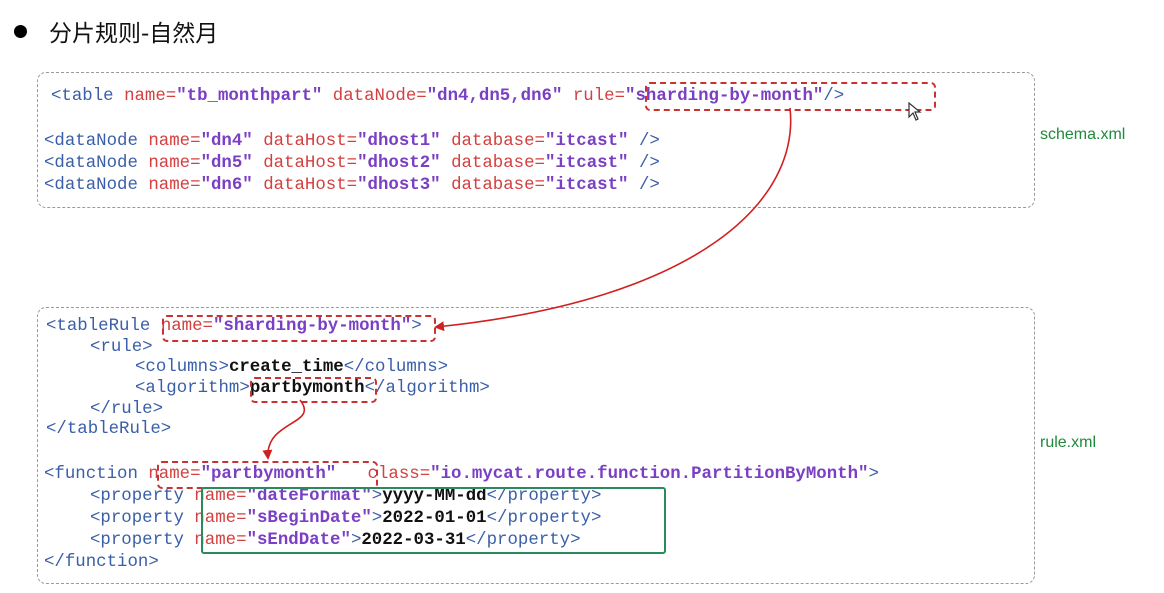 This screenshot has height=593, width=1164. I want to click on mouse-cursor-icon, so click(915, 111).